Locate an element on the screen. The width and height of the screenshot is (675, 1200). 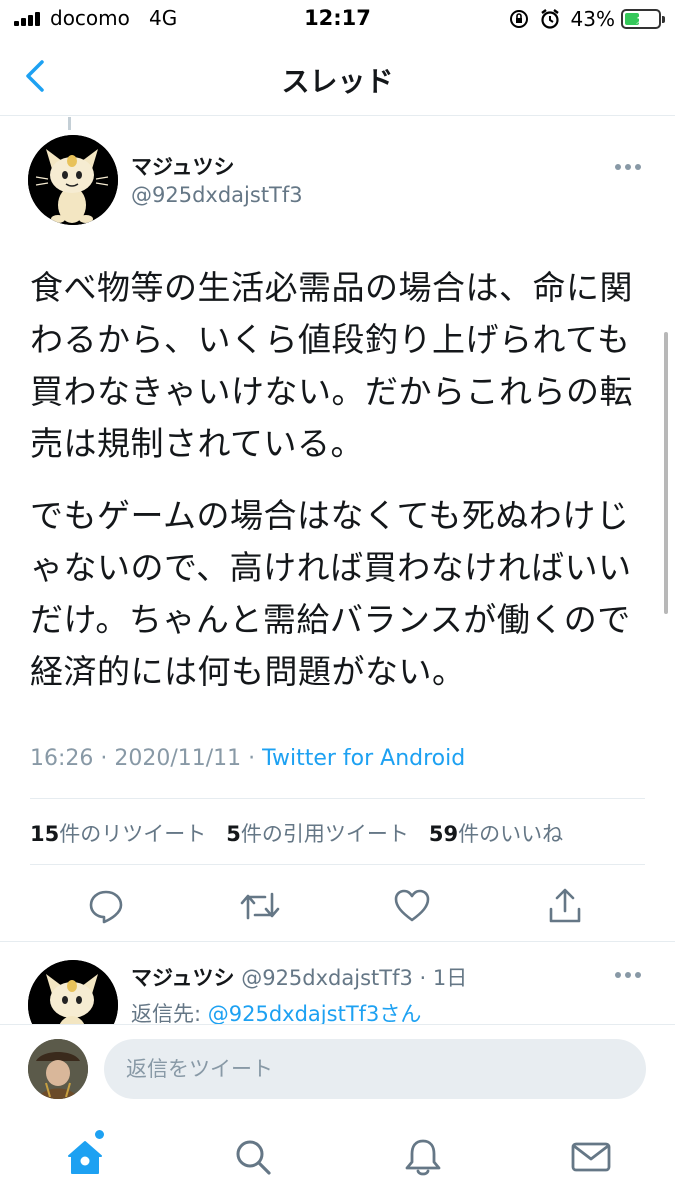
scrollbar is located at coordinates (666, 473).